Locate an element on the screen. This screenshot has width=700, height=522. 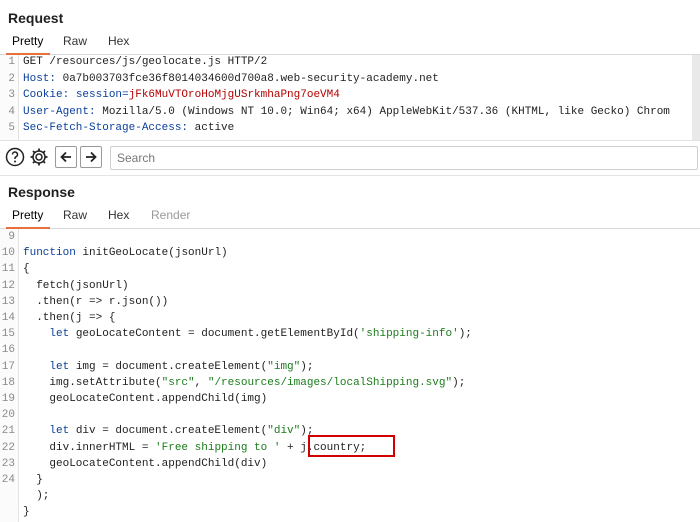
code-line: 5 Sec-Fetch-Storage-Access: active is located at coordinates (350, 130).